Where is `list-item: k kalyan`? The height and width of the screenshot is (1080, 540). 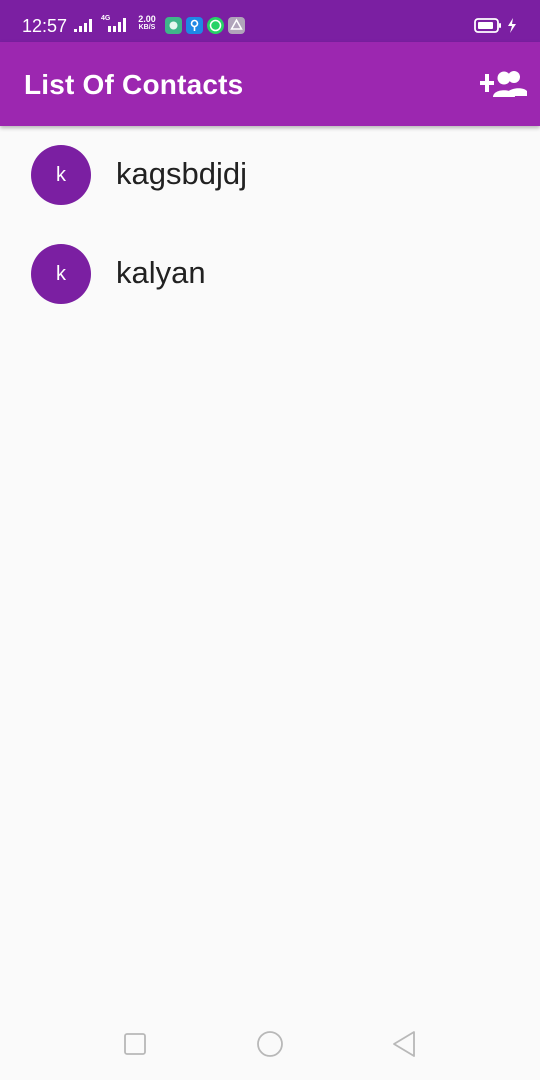 list-item: k kalyan is located at coordinates (270, 274).